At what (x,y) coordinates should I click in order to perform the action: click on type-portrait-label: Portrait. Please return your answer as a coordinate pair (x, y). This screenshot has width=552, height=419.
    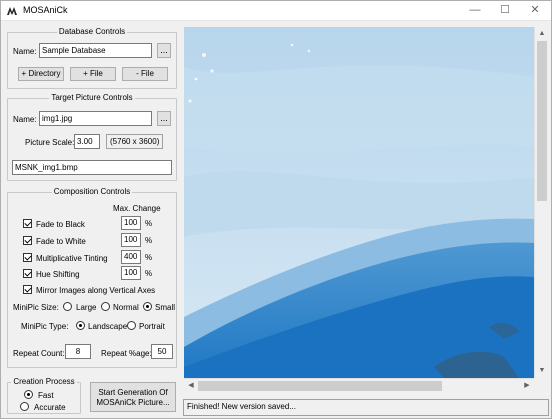
    Looking at the image, I should click on (152, 326).